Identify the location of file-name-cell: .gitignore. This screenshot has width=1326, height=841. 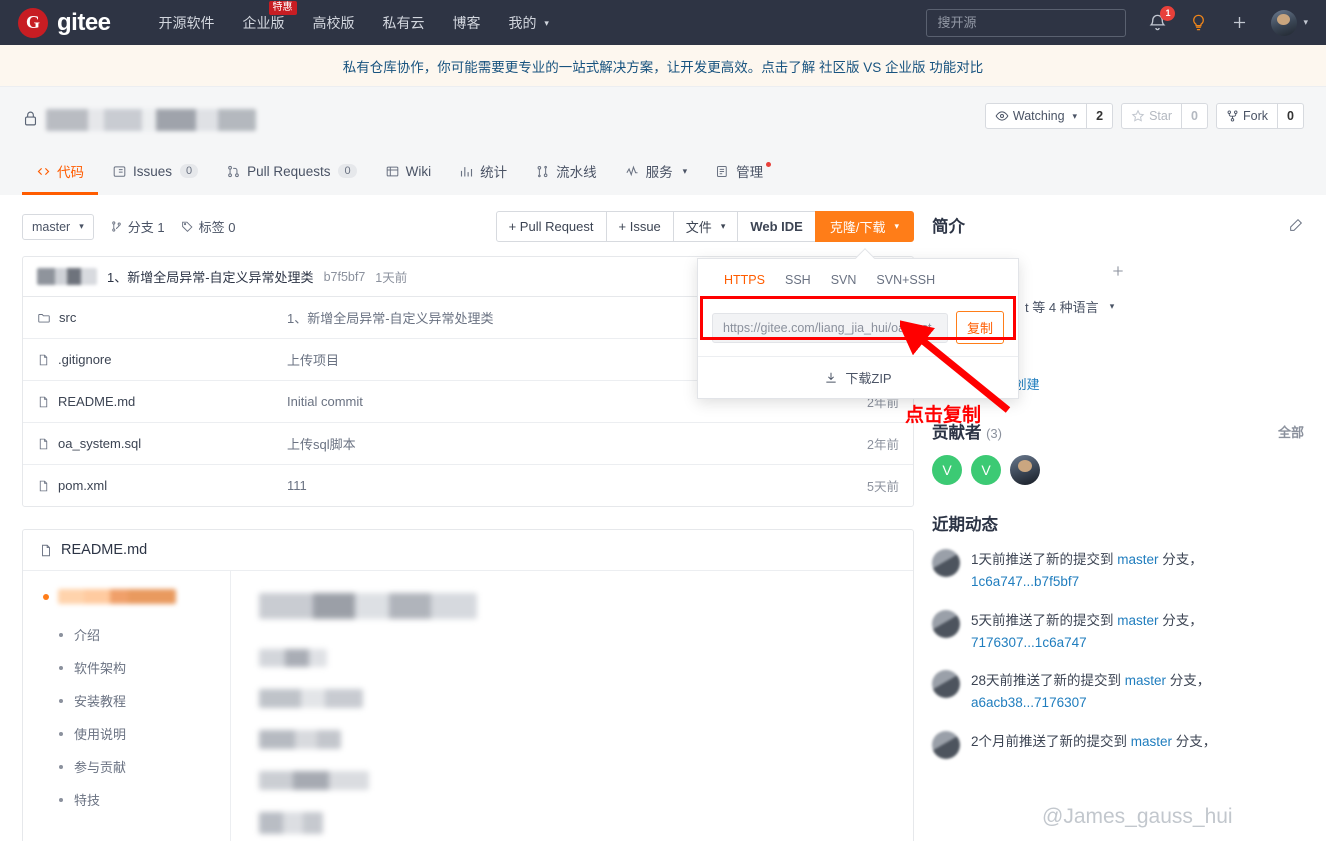
(162, 359).